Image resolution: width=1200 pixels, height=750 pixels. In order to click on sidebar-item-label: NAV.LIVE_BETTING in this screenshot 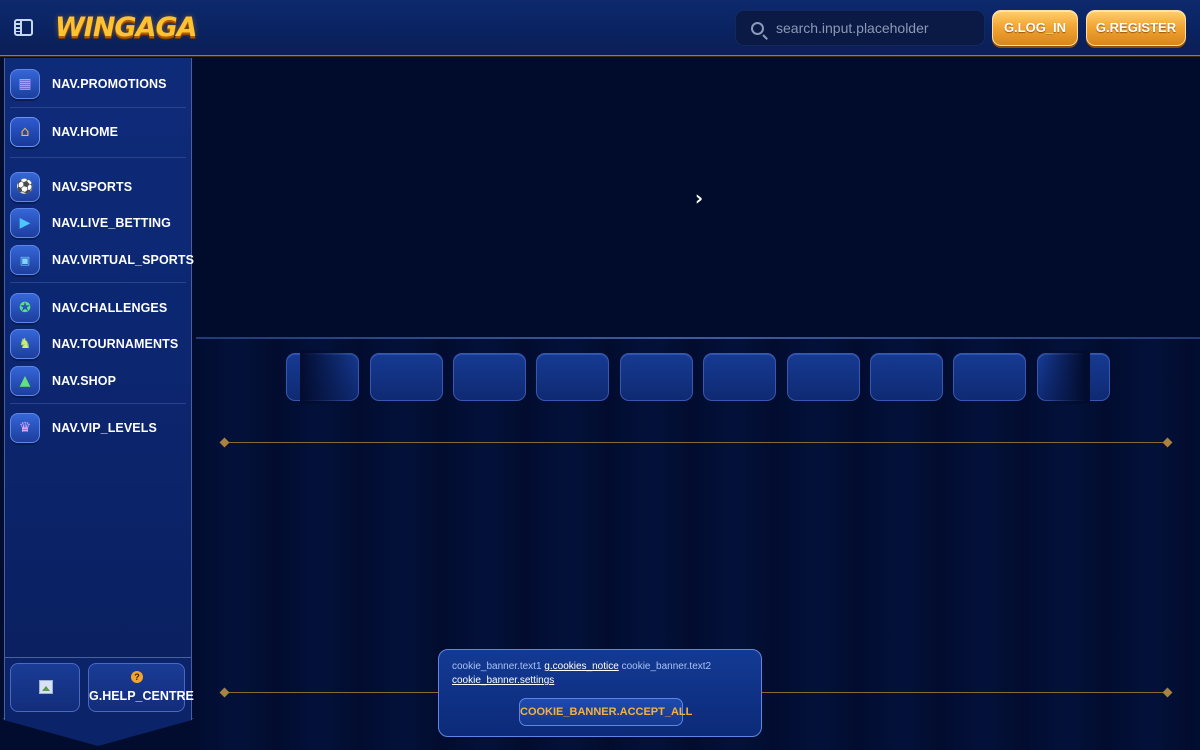, I will do `click(111, 223)`.